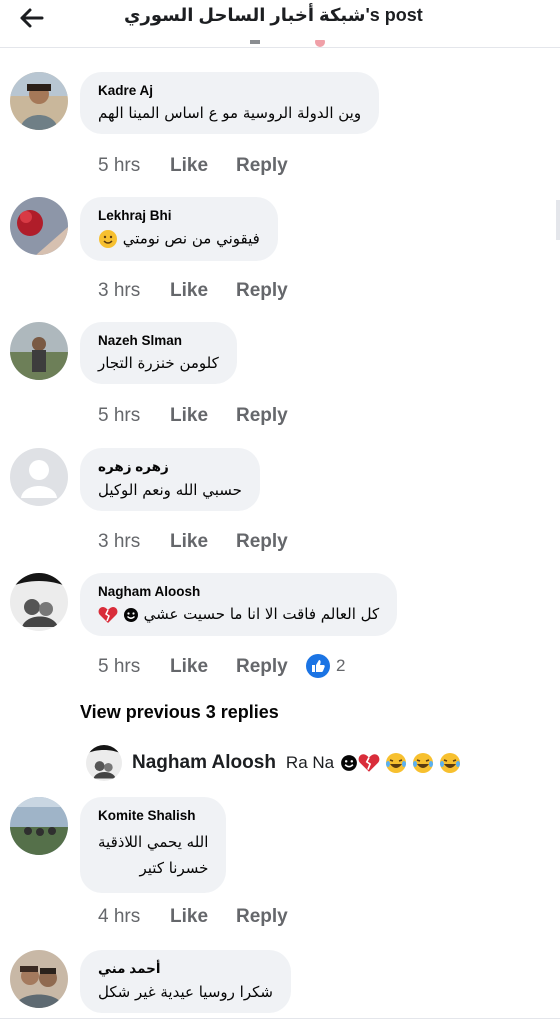 This screenshot has width=560, height=1024. I want to click on comment-text: حسبي الله ونعم الوكيل, so click(170, 490).